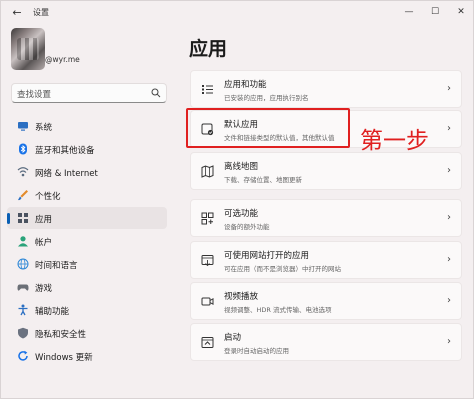 The height and width of the screenshot is (399, 474). I want to click on card-title: 应用和功能, so click(245, 85).